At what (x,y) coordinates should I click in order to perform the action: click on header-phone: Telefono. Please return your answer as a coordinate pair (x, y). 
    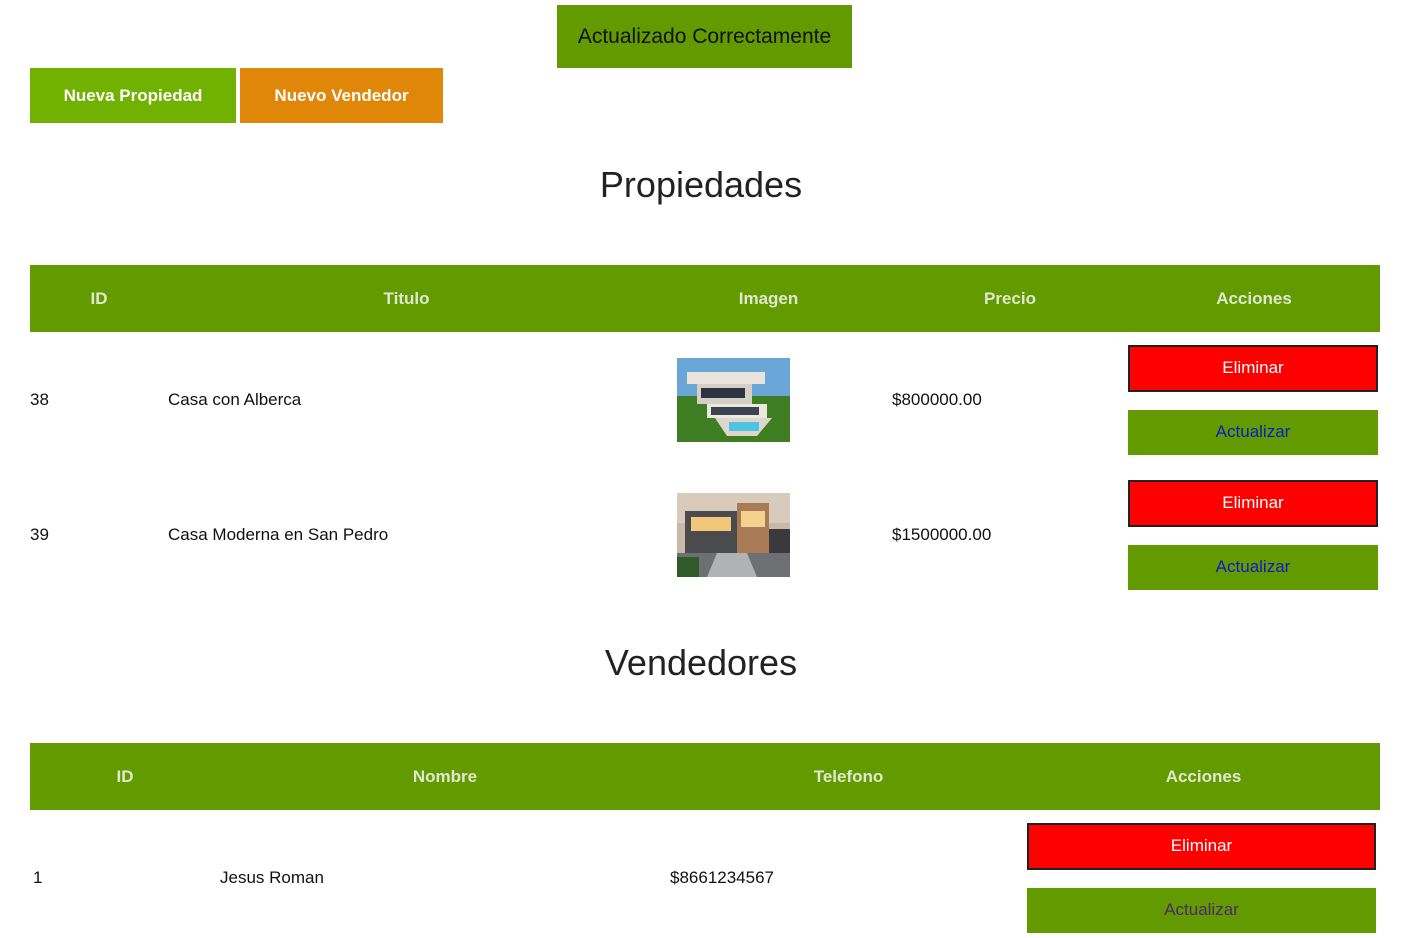
    Looking at the image, I should click on (848, 776).